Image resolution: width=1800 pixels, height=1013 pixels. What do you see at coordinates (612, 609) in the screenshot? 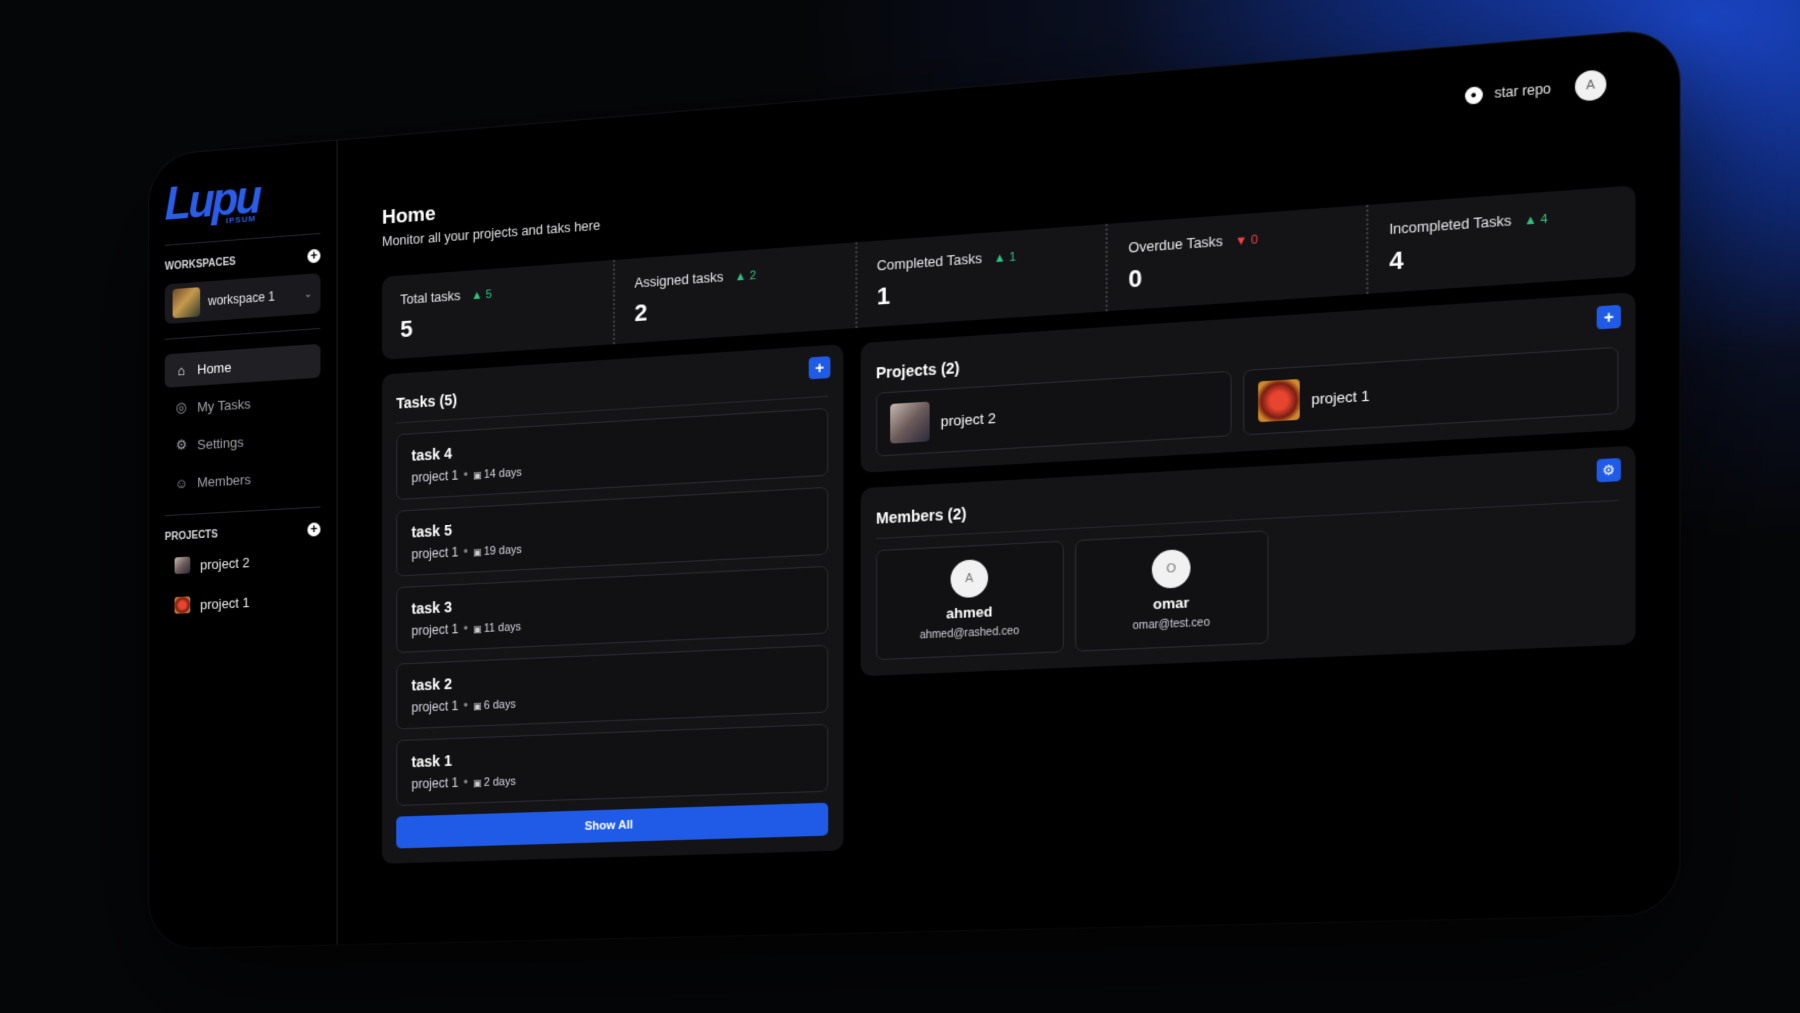
I see `task-card: task 3 project 1 • ▣ 11 days` at bounding box center [612, 609].